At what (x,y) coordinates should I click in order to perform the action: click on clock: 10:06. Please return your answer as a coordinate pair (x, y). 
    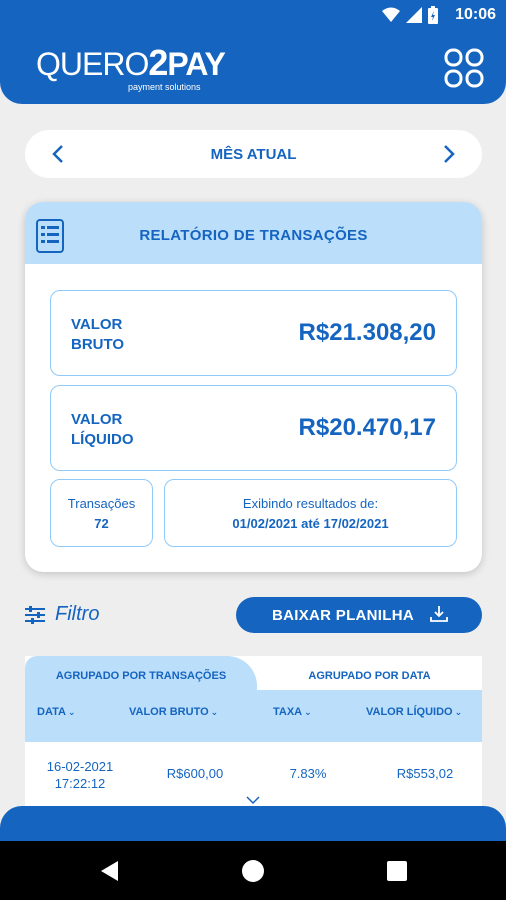
    Looking at the image, I should click on (475, 14).